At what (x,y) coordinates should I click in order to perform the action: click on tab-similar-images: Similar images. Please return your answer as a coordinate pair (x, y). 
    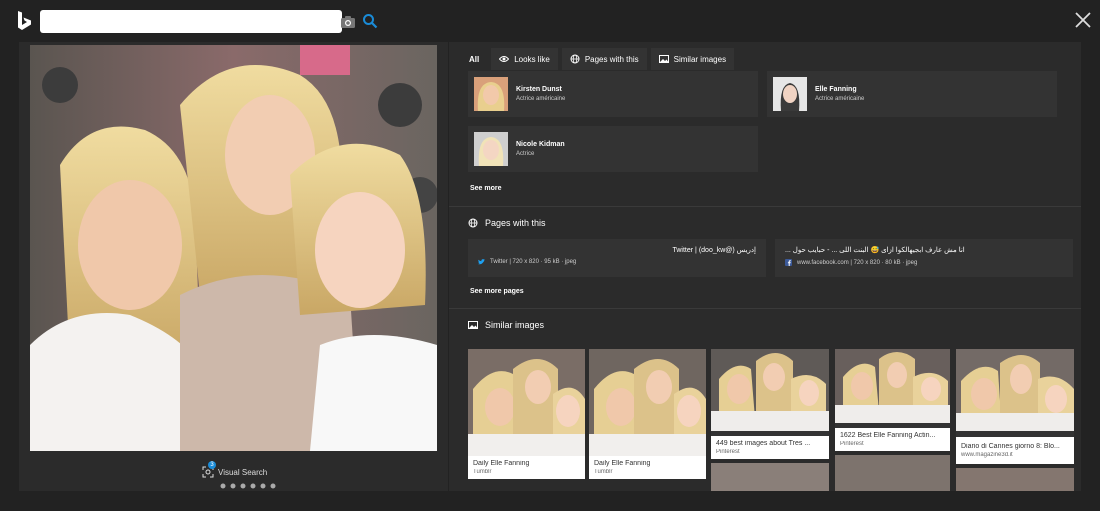
    Looking at the image, I should click on (692, 59).